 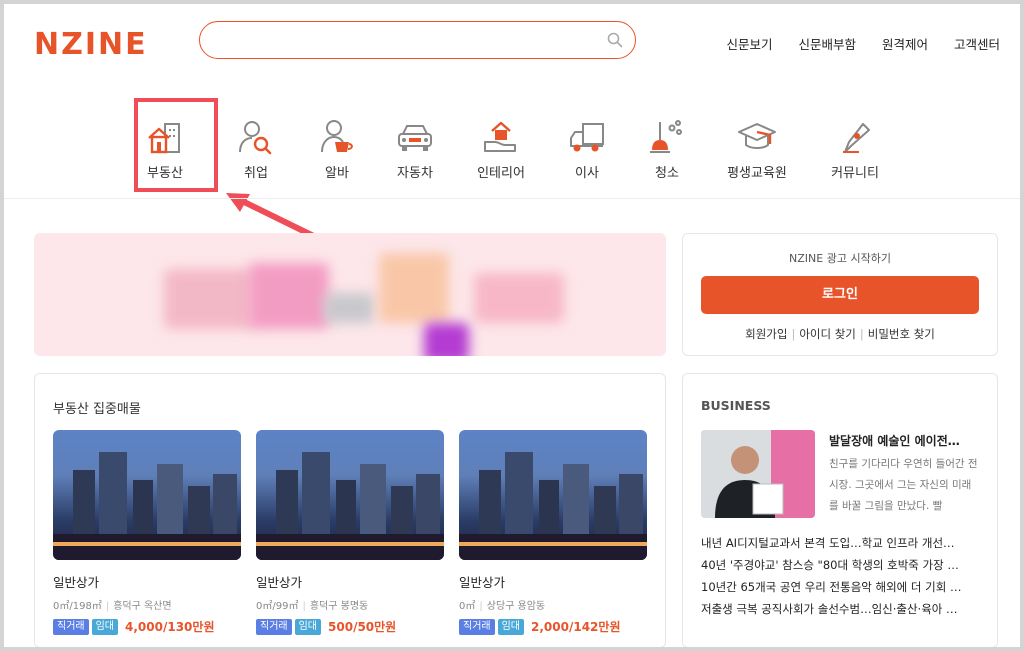 I want to click on listing-area: 0㎡/198㎡, so click(x=77, y=606).